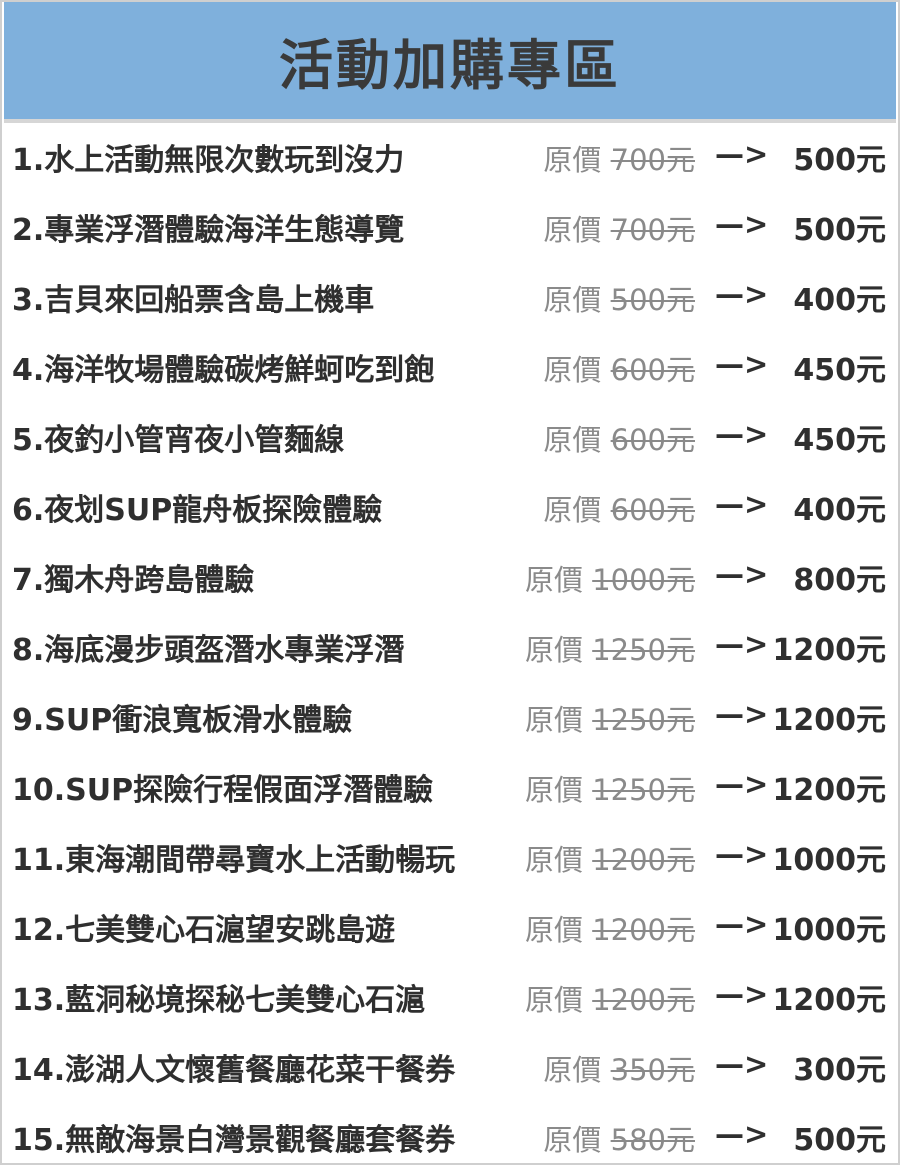 The width and height of the screenshot is (900, 1173). What do you see at coordinates (450, 368) in the screenshot?
I see `list-item: 4.海洋牧場體驗碳烤鮮蚵吃到飽 原價 600元 —> 450元` at bounding box center [450, 368].